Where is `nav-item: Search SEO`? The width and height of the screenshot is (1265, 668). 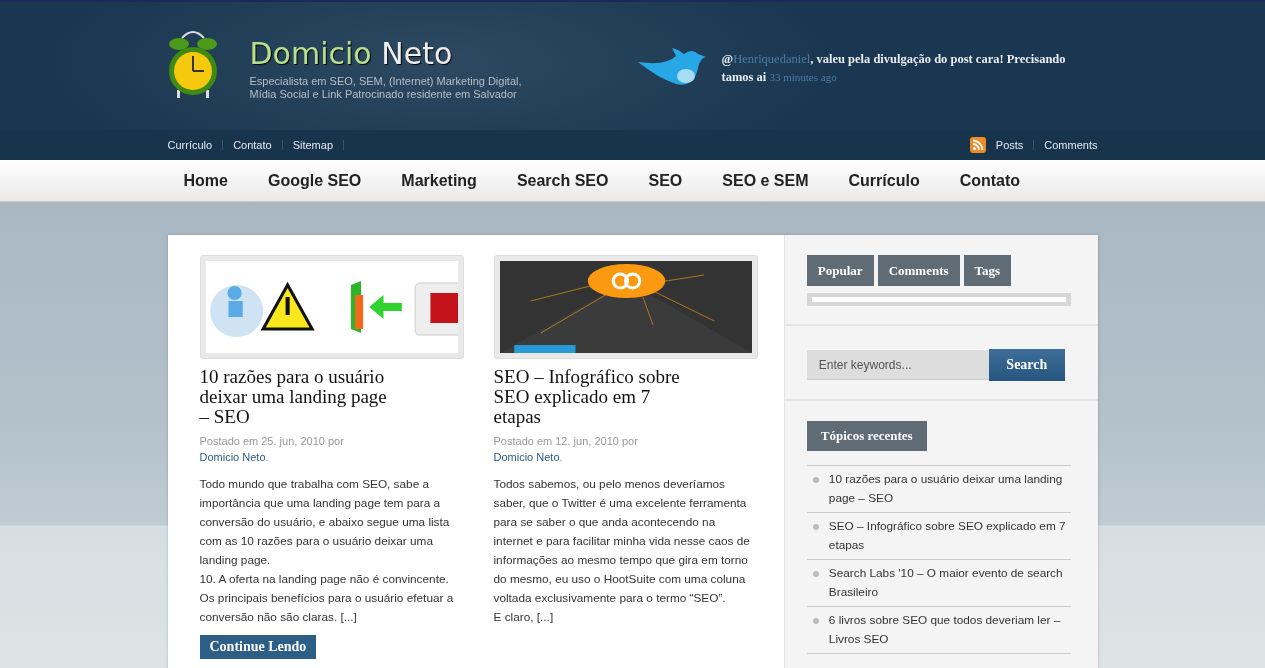
nav-item: Search SEO is located at coordinates (572, 180).